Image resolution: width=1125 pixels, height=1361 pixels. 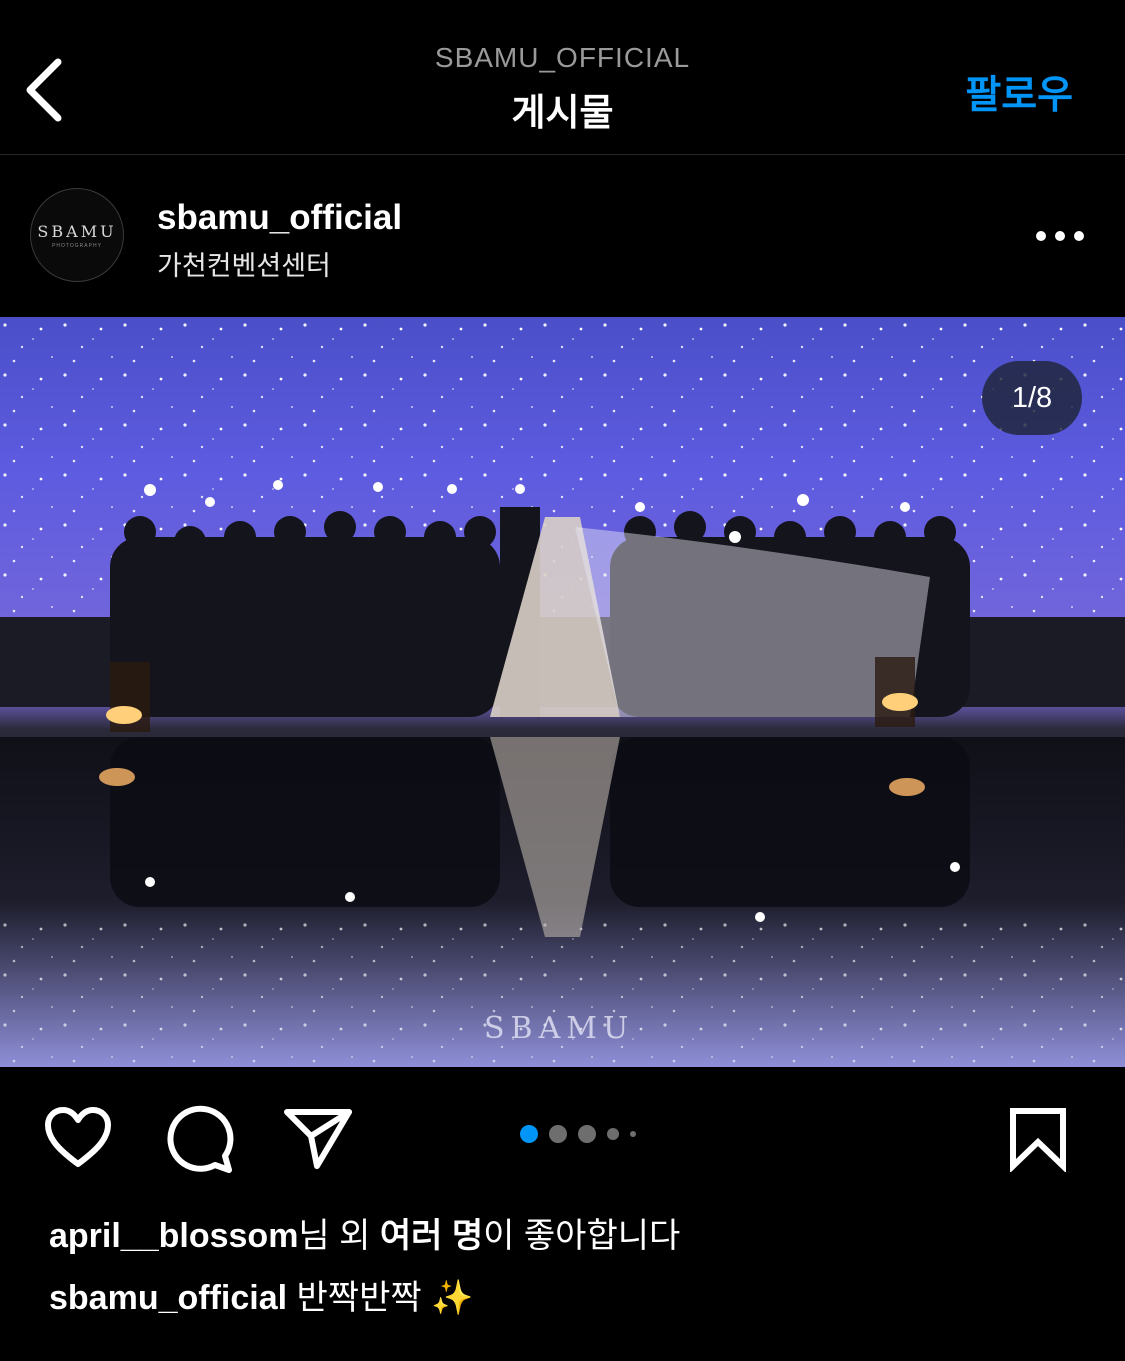 What do you see at coordinates (385, 1298) in the screenshot?
I see `caption-text: 반짝반짝 ✨` at bounding box center [385, 1298].